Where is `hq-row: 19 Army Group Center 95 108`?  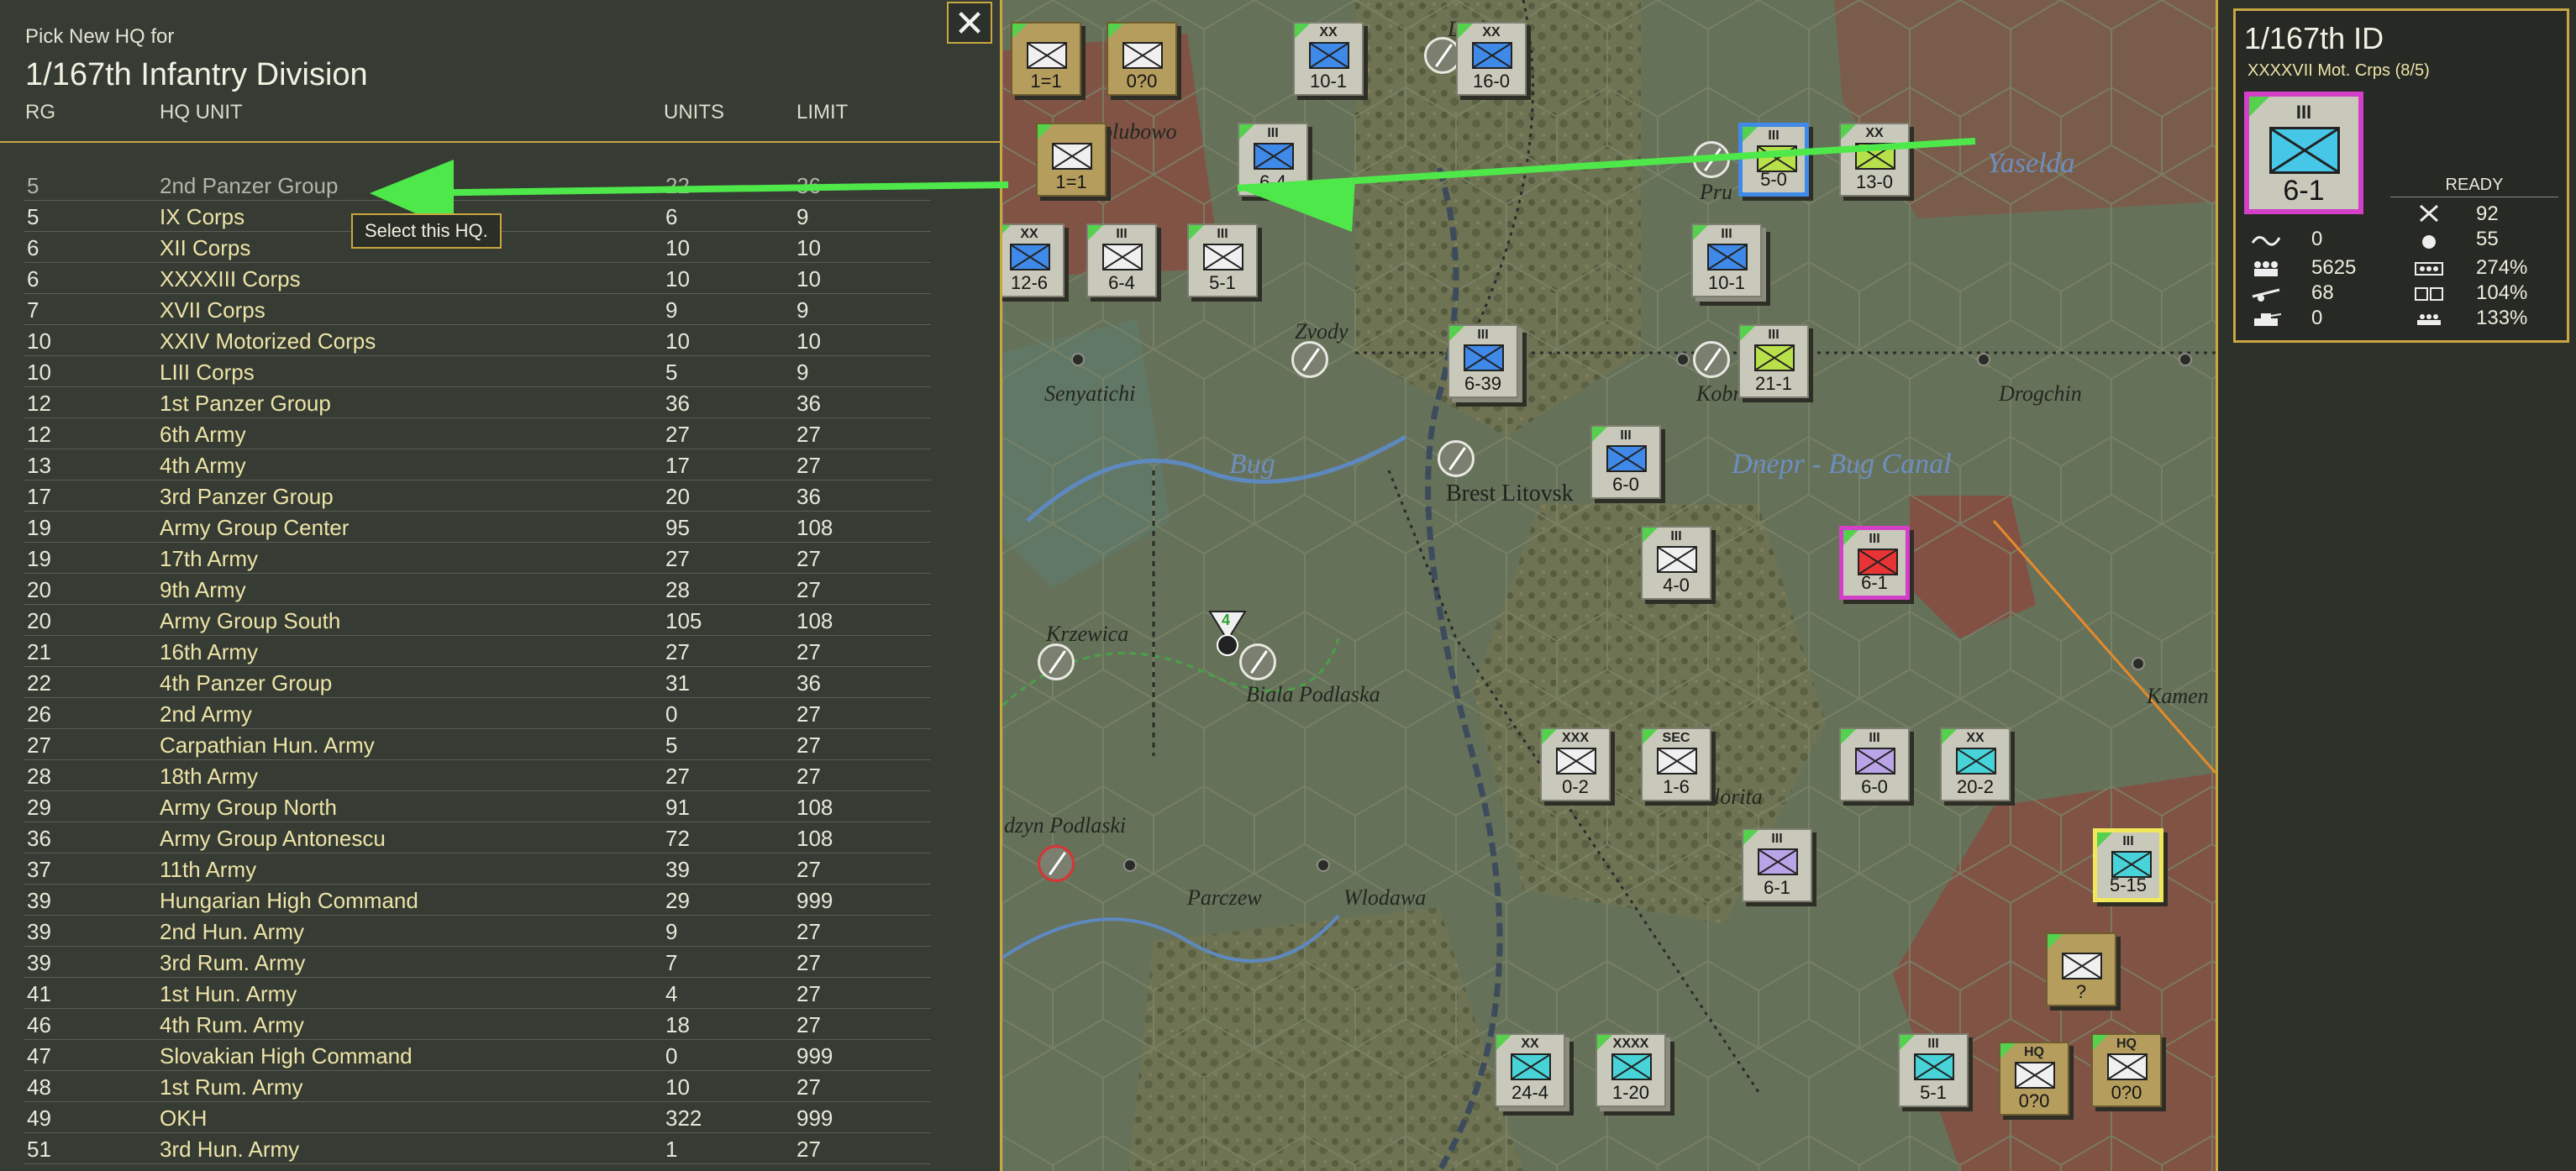 hq-row: 19 Army Group Center 95 108 is located at coordinates (477, 527).